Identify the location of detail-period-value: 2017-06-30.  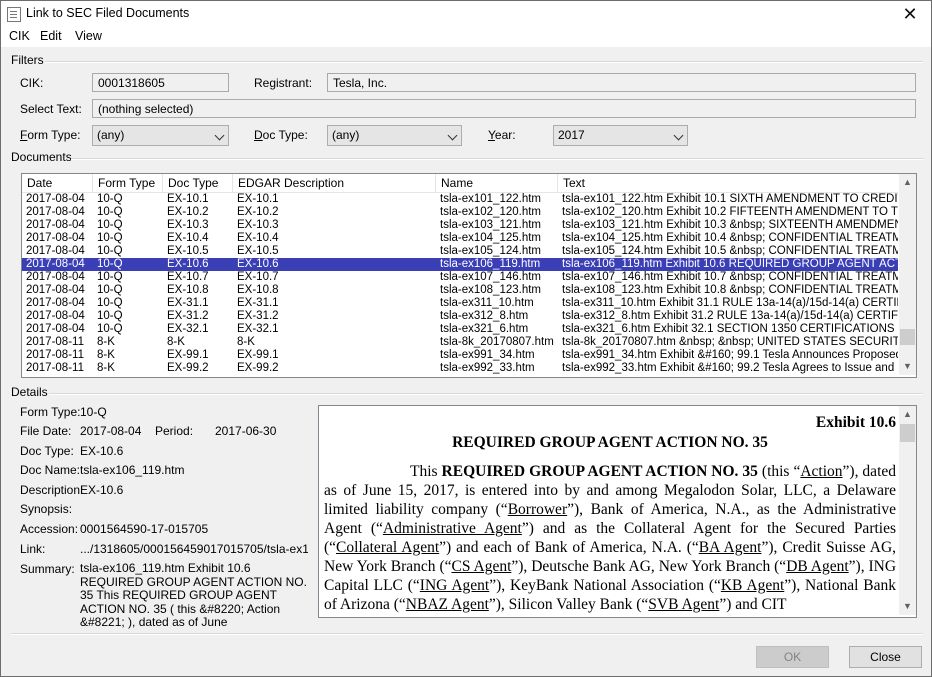
(246, 431).